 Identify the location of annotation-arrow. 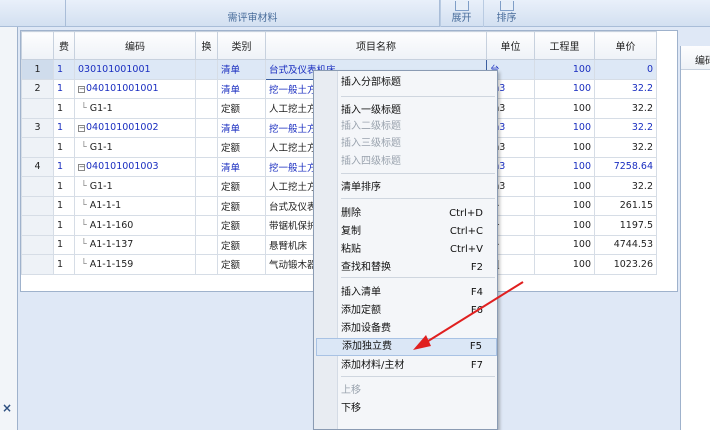
(468, 315).